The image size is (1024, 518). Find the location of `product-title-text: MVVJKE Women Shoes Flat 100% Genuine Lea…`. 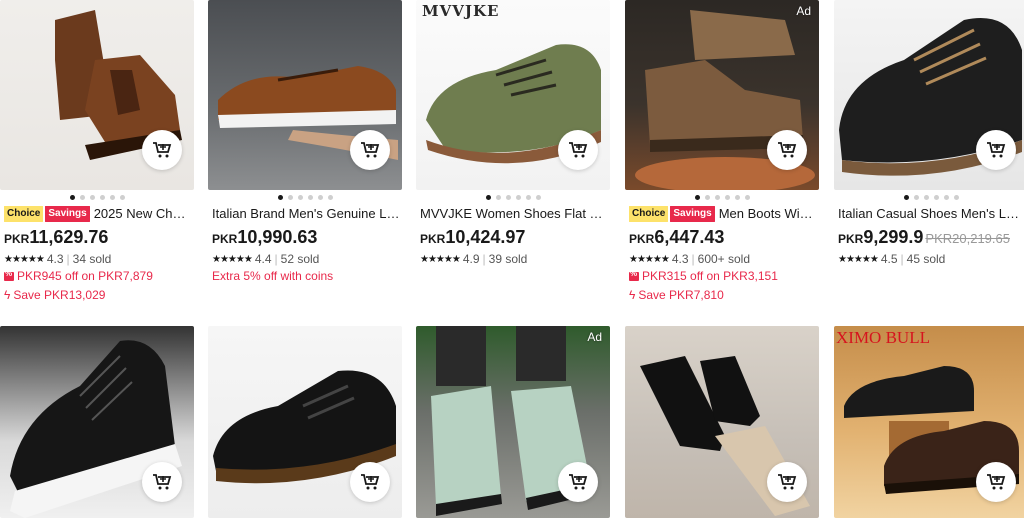

product-title-text: MVVJKE Women Shoes Flat 100% Genuine Lea… is located at coordinates (514, 213).